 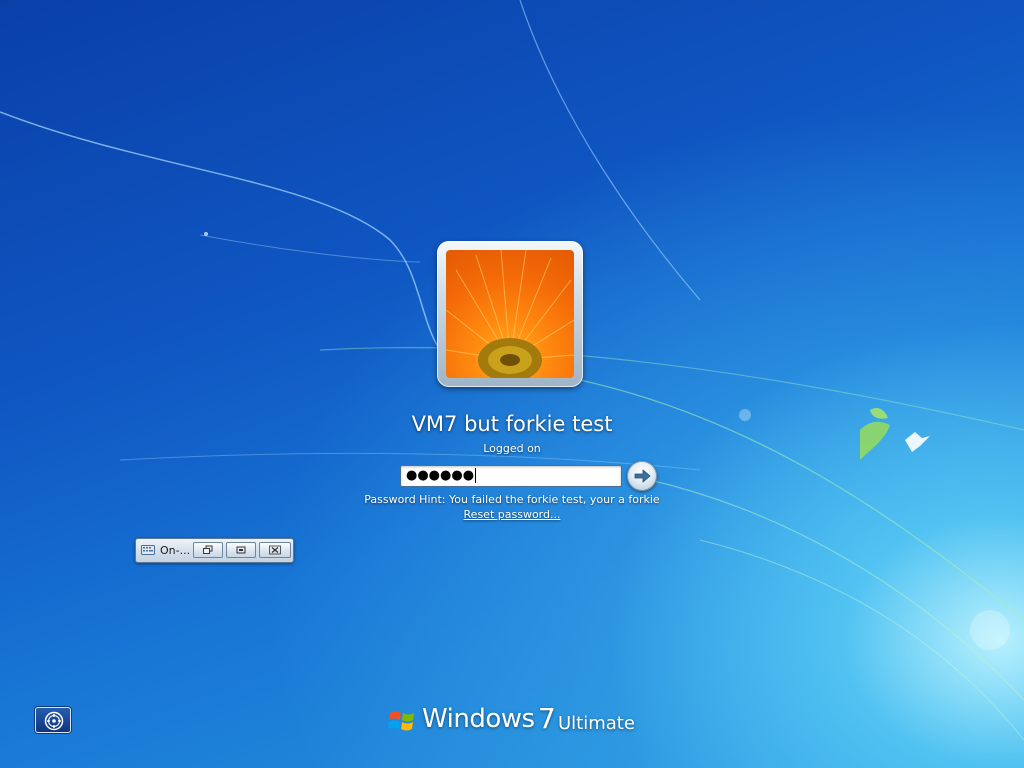 I want to click on close-button, so click(x=275, y=550).